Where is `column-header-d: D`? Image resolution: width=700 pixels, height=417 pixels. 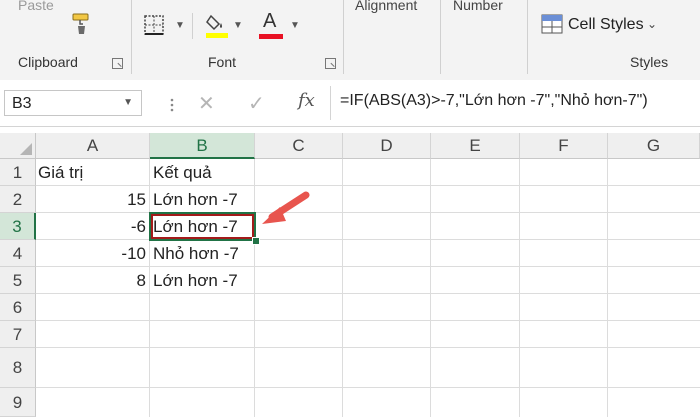 column-header-d: D is located at coordinates (387, 146).